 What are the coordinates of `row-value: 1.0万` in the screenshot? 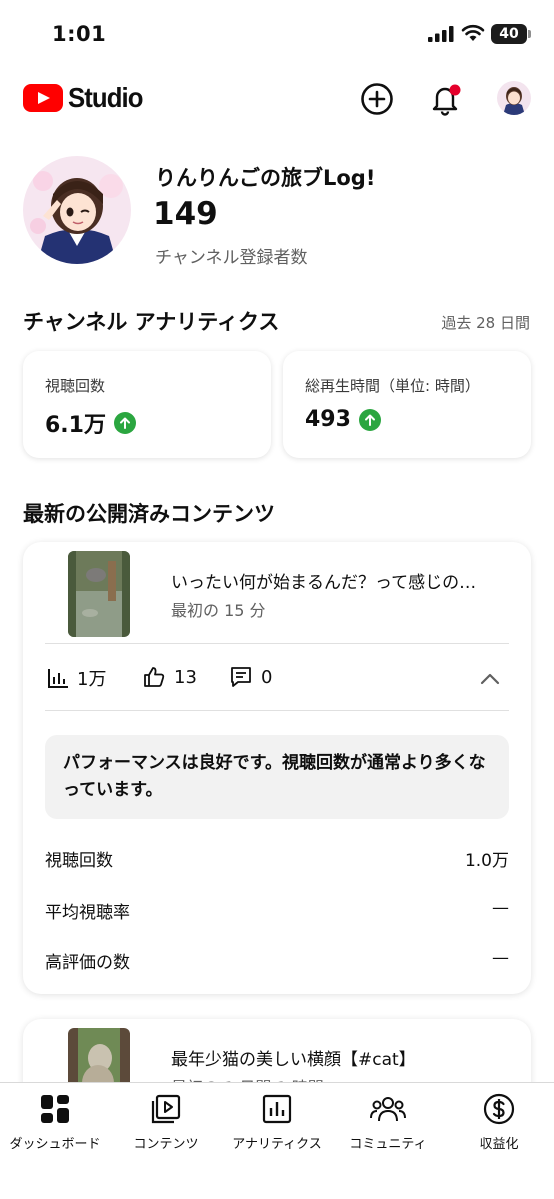 It's located at (486, 861).